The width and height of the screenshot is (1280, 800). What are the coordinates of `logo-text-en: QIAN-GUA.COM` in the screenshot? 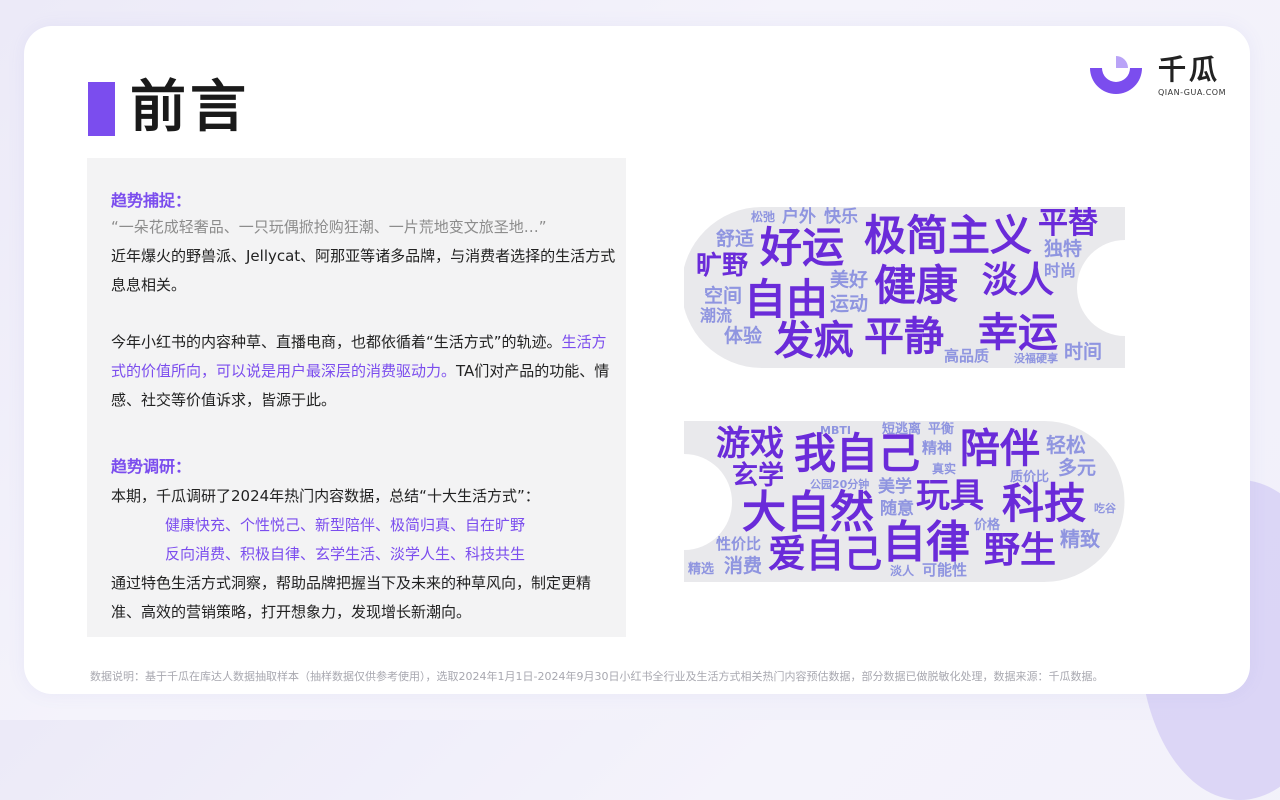 It's located at (1192, 92).